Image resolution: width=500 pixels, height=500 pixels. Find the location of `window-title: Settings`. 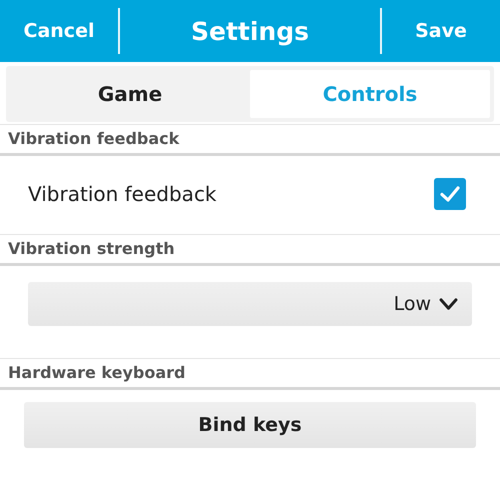

window-title: Settings is located at coordinates (250, 31).